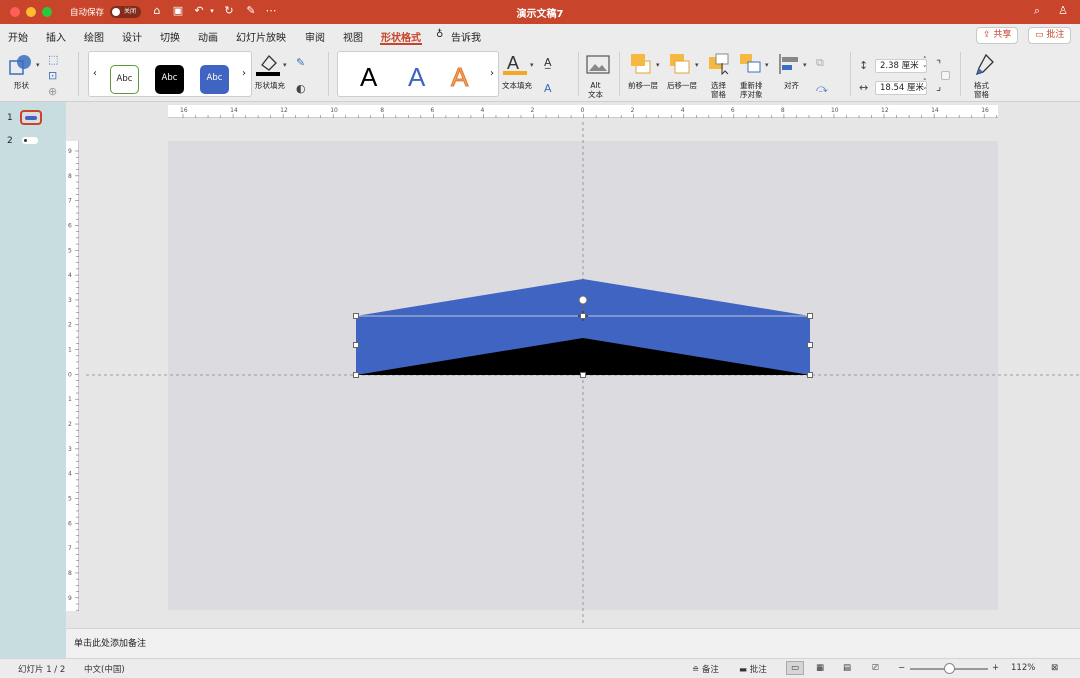 The height and width of the screenshot is (678, 1080). I want to click on comments-status-button: ▬ 批注, so click(753, 669).